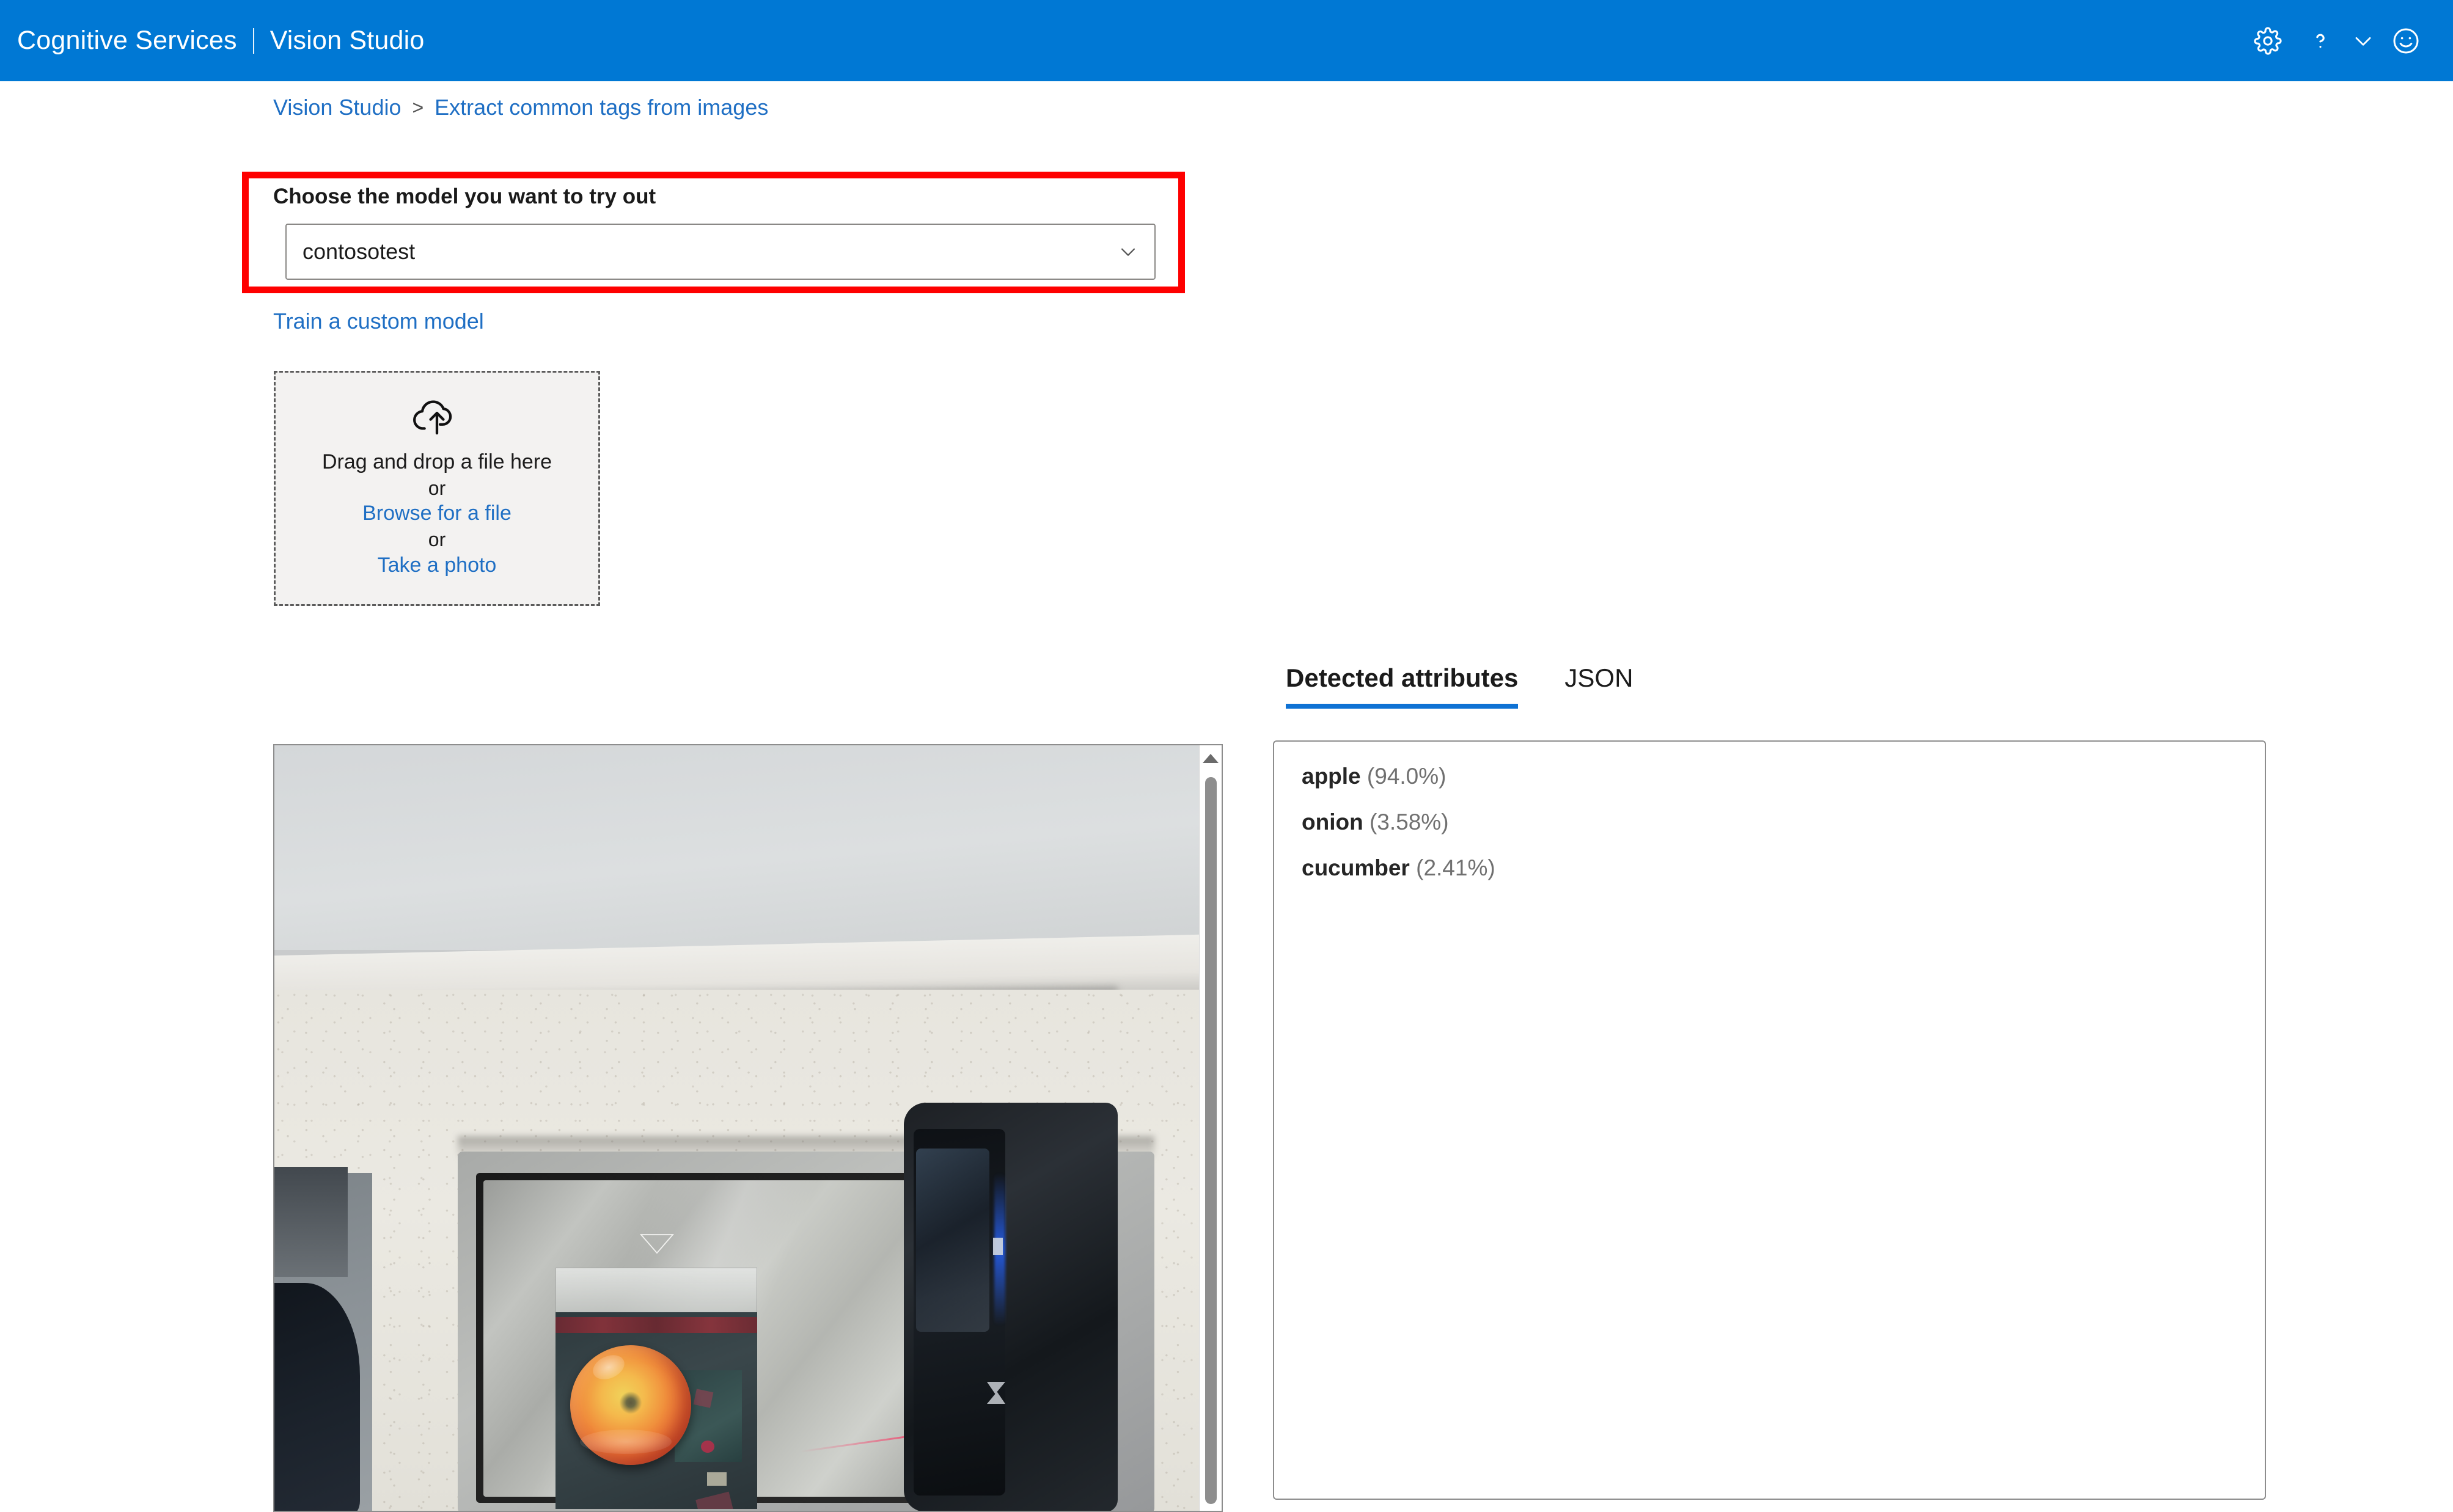 The image size is (2453, 1512). What do you see at coordinates (1333, 822) in the screenshot?
I see `attribute-name: onion` at bounding box center [1333, 822].